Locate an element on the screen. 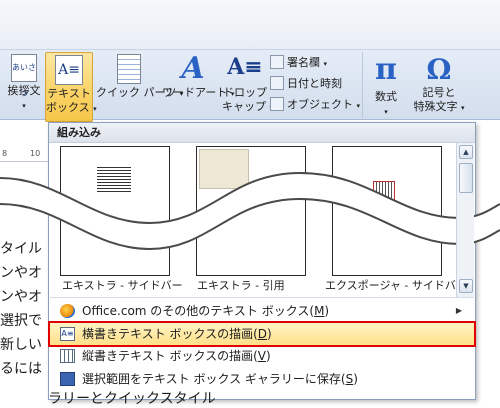 Image resolution: width=500 pixels, height=408 pixels. scroll-thumb is located at coordinates (466, 178).